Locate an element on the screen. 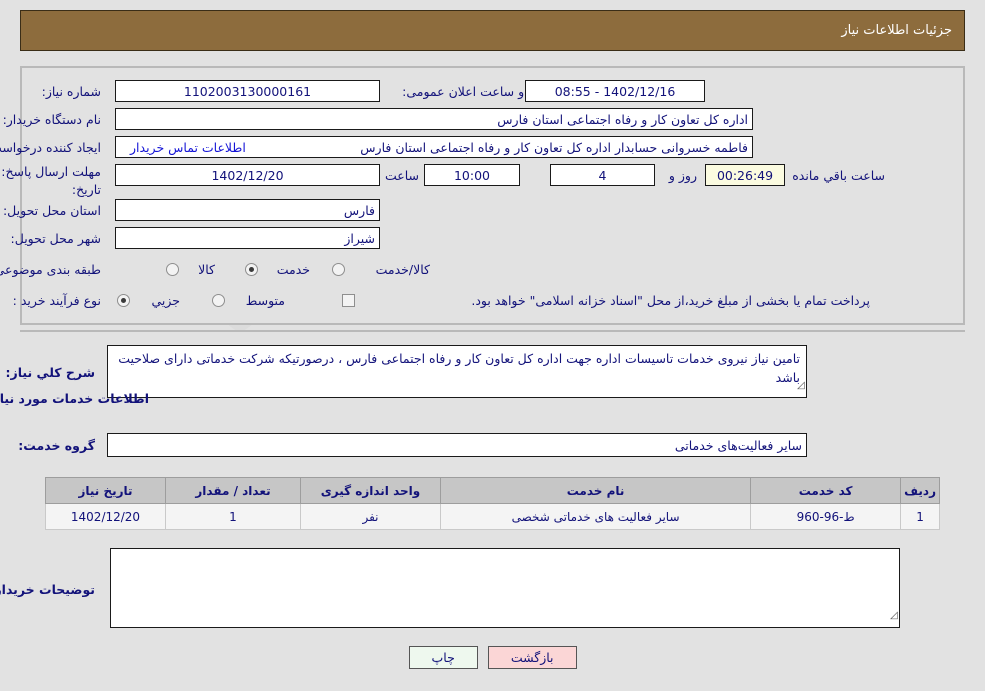  service-group-field: سایر فعالیت‌های خدماتی is located at coordinates (457, 445).